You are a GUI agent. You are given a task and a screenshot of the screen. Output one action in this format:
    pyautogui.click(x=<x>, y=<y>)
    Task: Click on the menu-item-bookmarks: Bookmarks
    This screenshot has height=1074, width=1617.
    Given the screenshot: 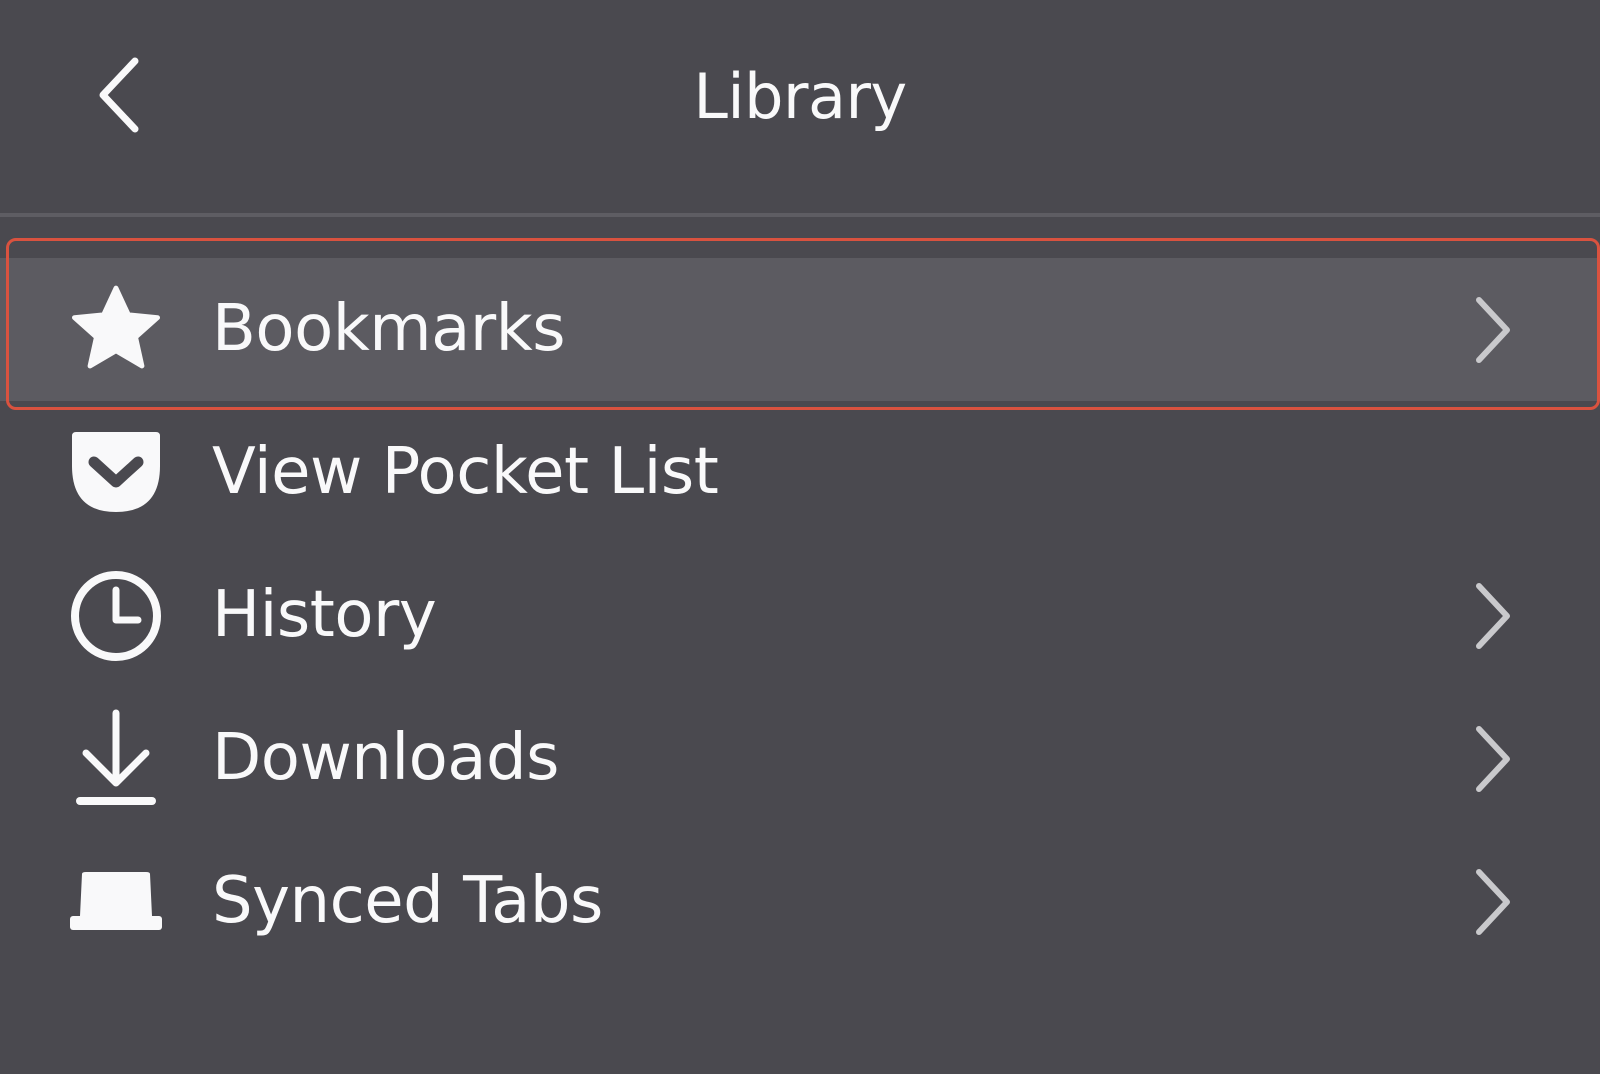 What is the action you would take?
    pyautogui.click(x=800, y=329)
    